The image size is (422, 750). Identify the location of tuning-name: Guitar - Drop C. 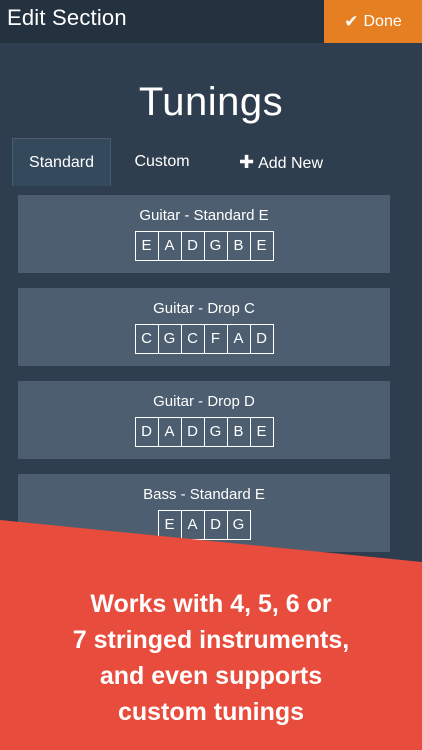
(204, 308).